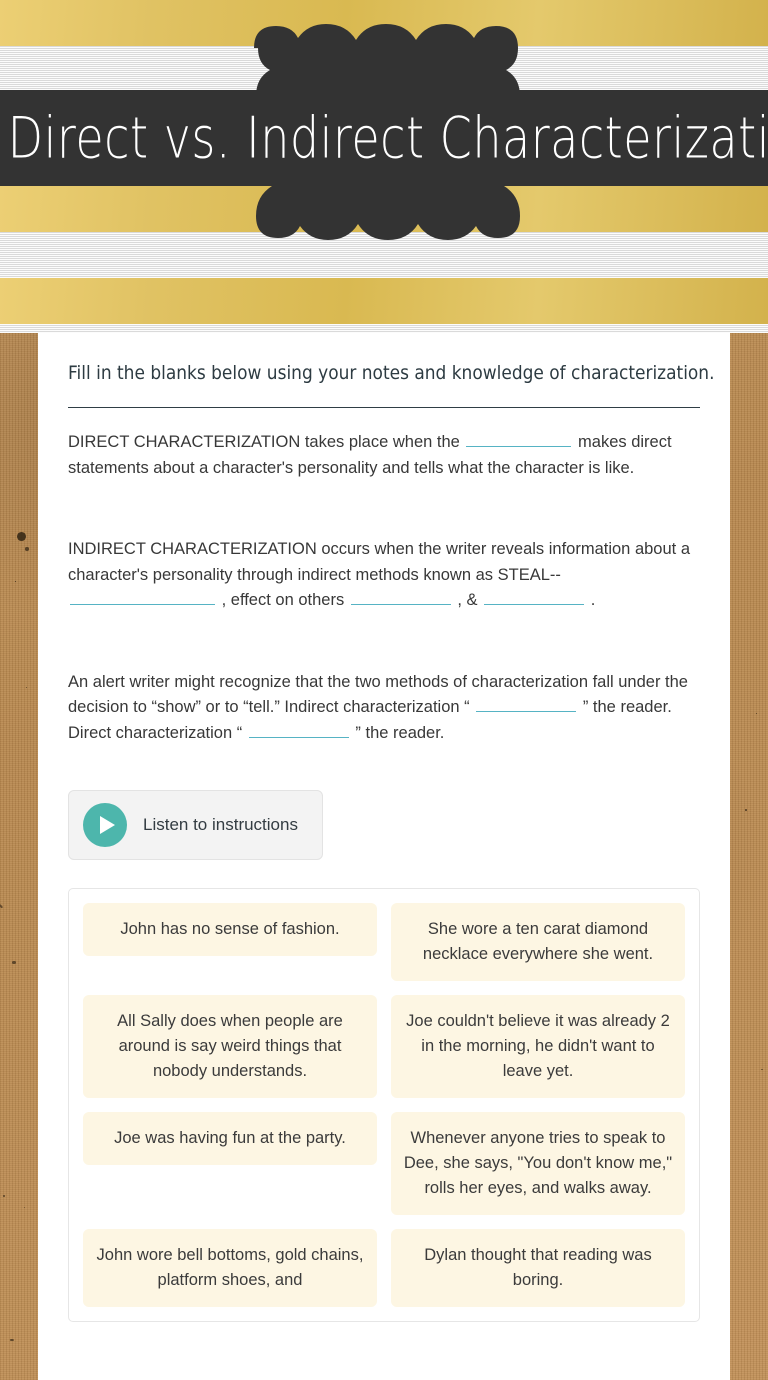 The height and width of the screenshot is (1380, 768). Describe the element at coordinates (105, 825) in the screenshot. I see `play-icon` at that location.